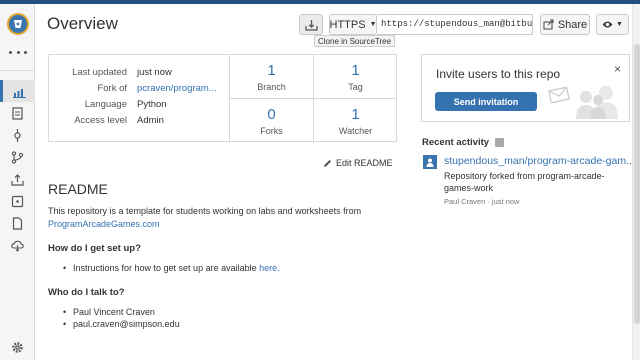 The image size is (640, 360). I want to click on stat-label: Watcher, so click(355, 131).